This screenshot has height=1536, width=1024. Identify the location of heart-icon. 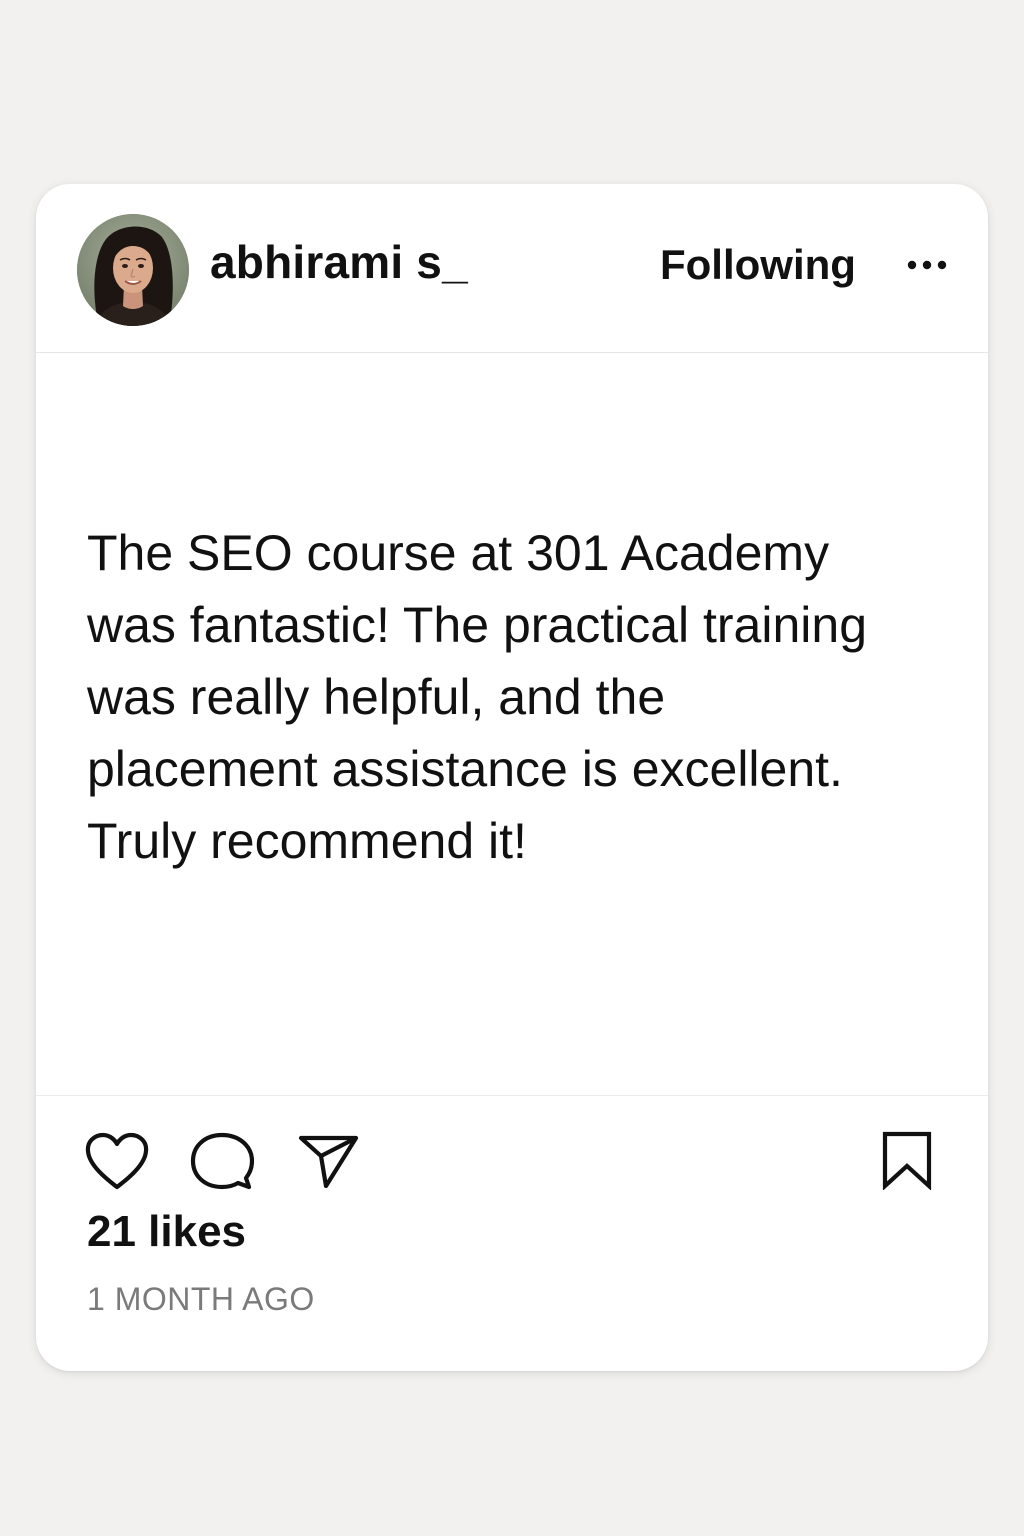
(117, 1161).